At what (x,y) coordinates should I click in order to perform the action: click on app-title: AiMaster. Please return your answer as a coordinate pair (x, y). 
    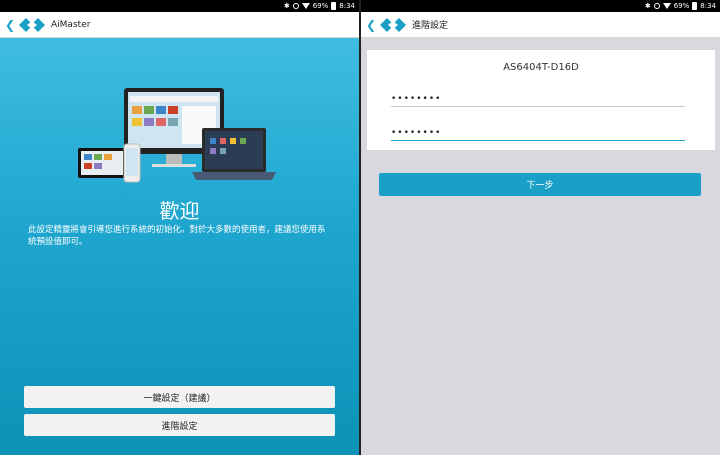
    Looking at the image, I should click on (71, 24).